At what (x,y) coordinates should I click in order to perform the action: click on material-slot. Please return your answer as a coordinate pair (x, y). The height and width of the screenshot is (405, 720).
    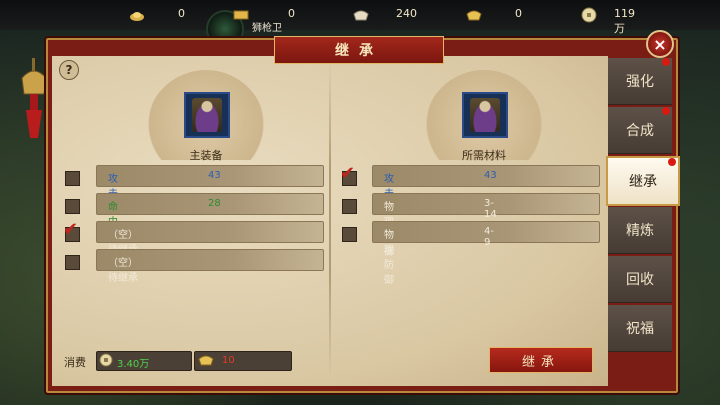
    Looking at the image, I should click on (485, 115).